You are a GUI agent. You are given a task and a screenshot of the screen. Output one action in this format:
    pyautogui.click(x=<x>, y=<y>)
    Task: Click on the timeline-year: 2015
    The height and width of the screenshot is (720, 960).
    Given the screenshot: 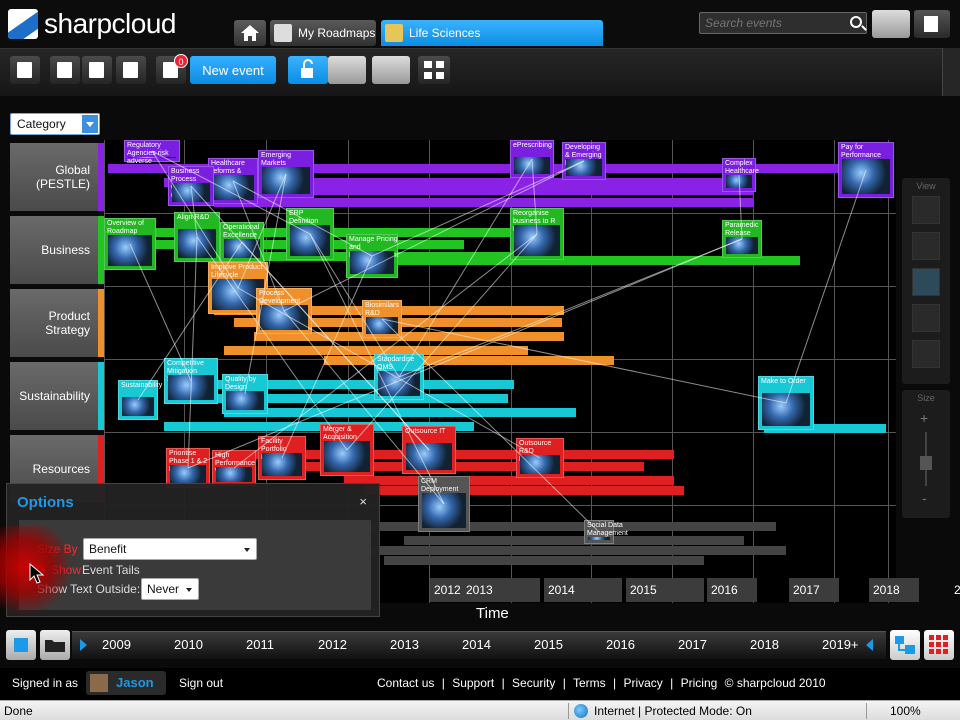 What is the action you would take?
    pyautogui.click(x=548, y=644)
    